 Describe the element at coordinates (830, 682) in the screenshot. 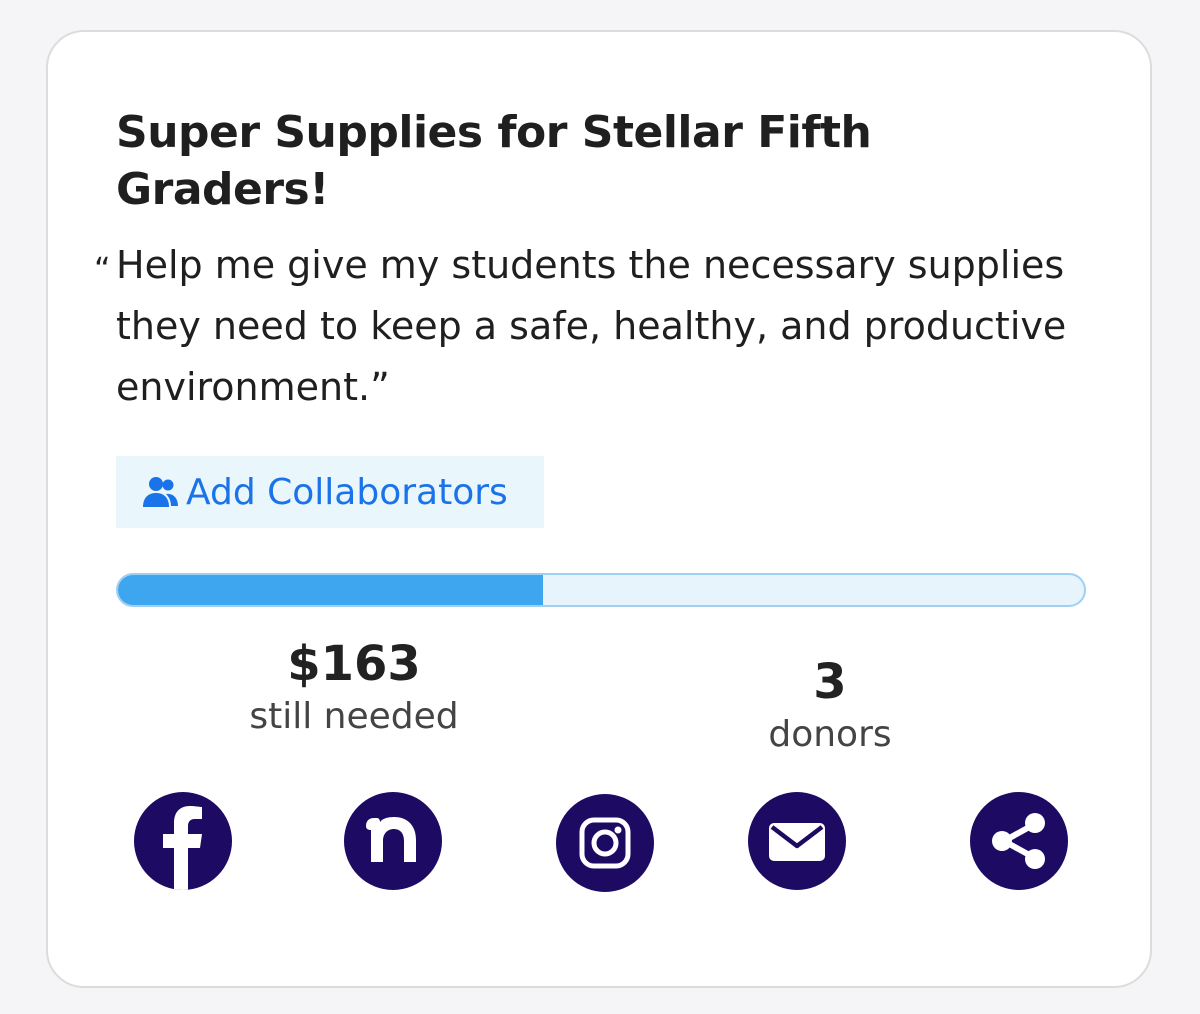

I see `donors-count: 3` at that location.